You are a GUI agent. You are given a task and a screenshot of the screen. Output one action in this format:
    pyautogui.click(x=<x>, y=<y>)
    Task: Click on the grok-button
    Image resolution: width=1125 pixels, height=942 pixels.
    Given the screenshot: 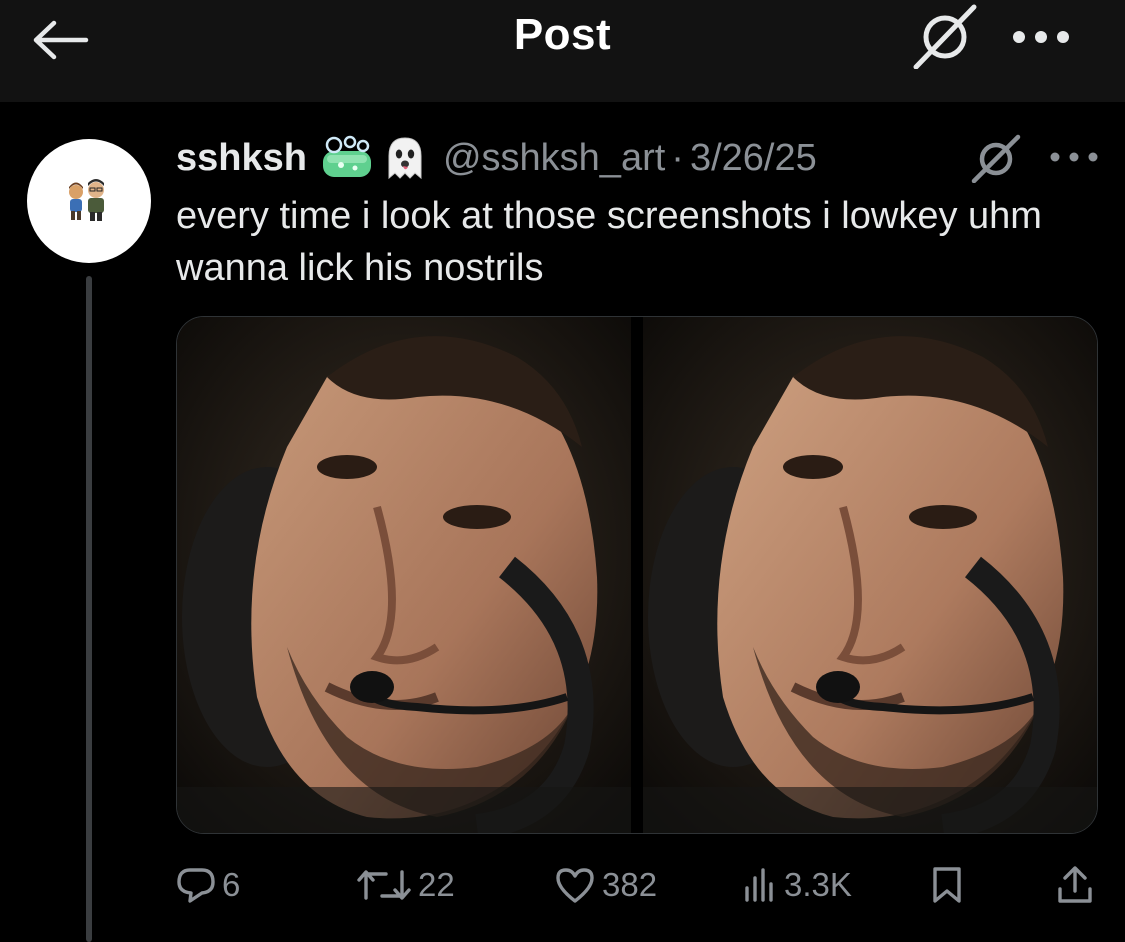 What is the action you would take?
    pyautogui.click(x=945, y=36)
    